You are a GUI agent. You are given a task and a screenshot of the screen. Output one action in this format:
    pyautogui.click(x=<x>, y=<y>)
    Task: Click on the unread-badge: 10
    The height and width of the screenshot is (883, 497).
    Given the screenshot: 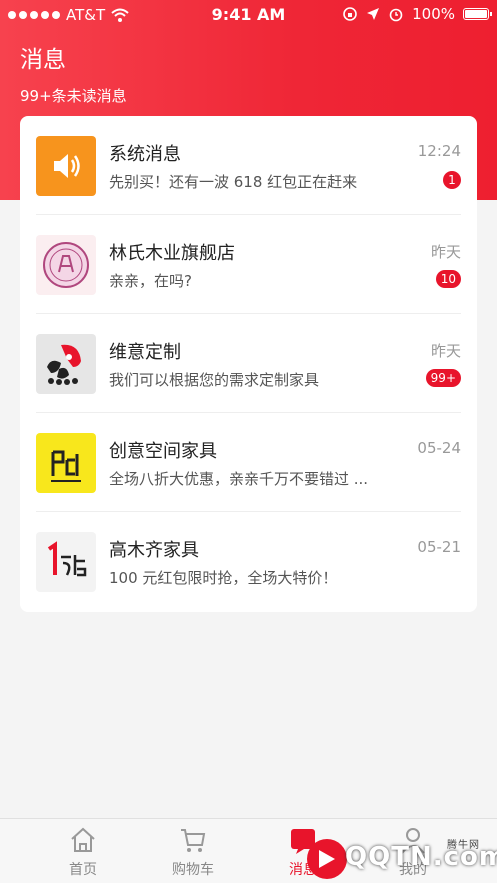 What is the action you would take?
    pyautogui.click(x=448, y=279)
    